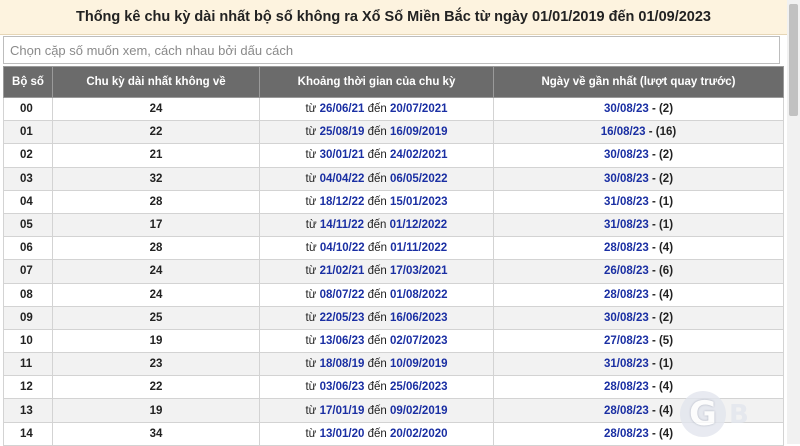 The width and height of the screenshot is (800, 446). Describe the element at coordinates (376, 82) in the screenshot. I see `header-period: Khoảng thời gian của chu kỳ` at that location.